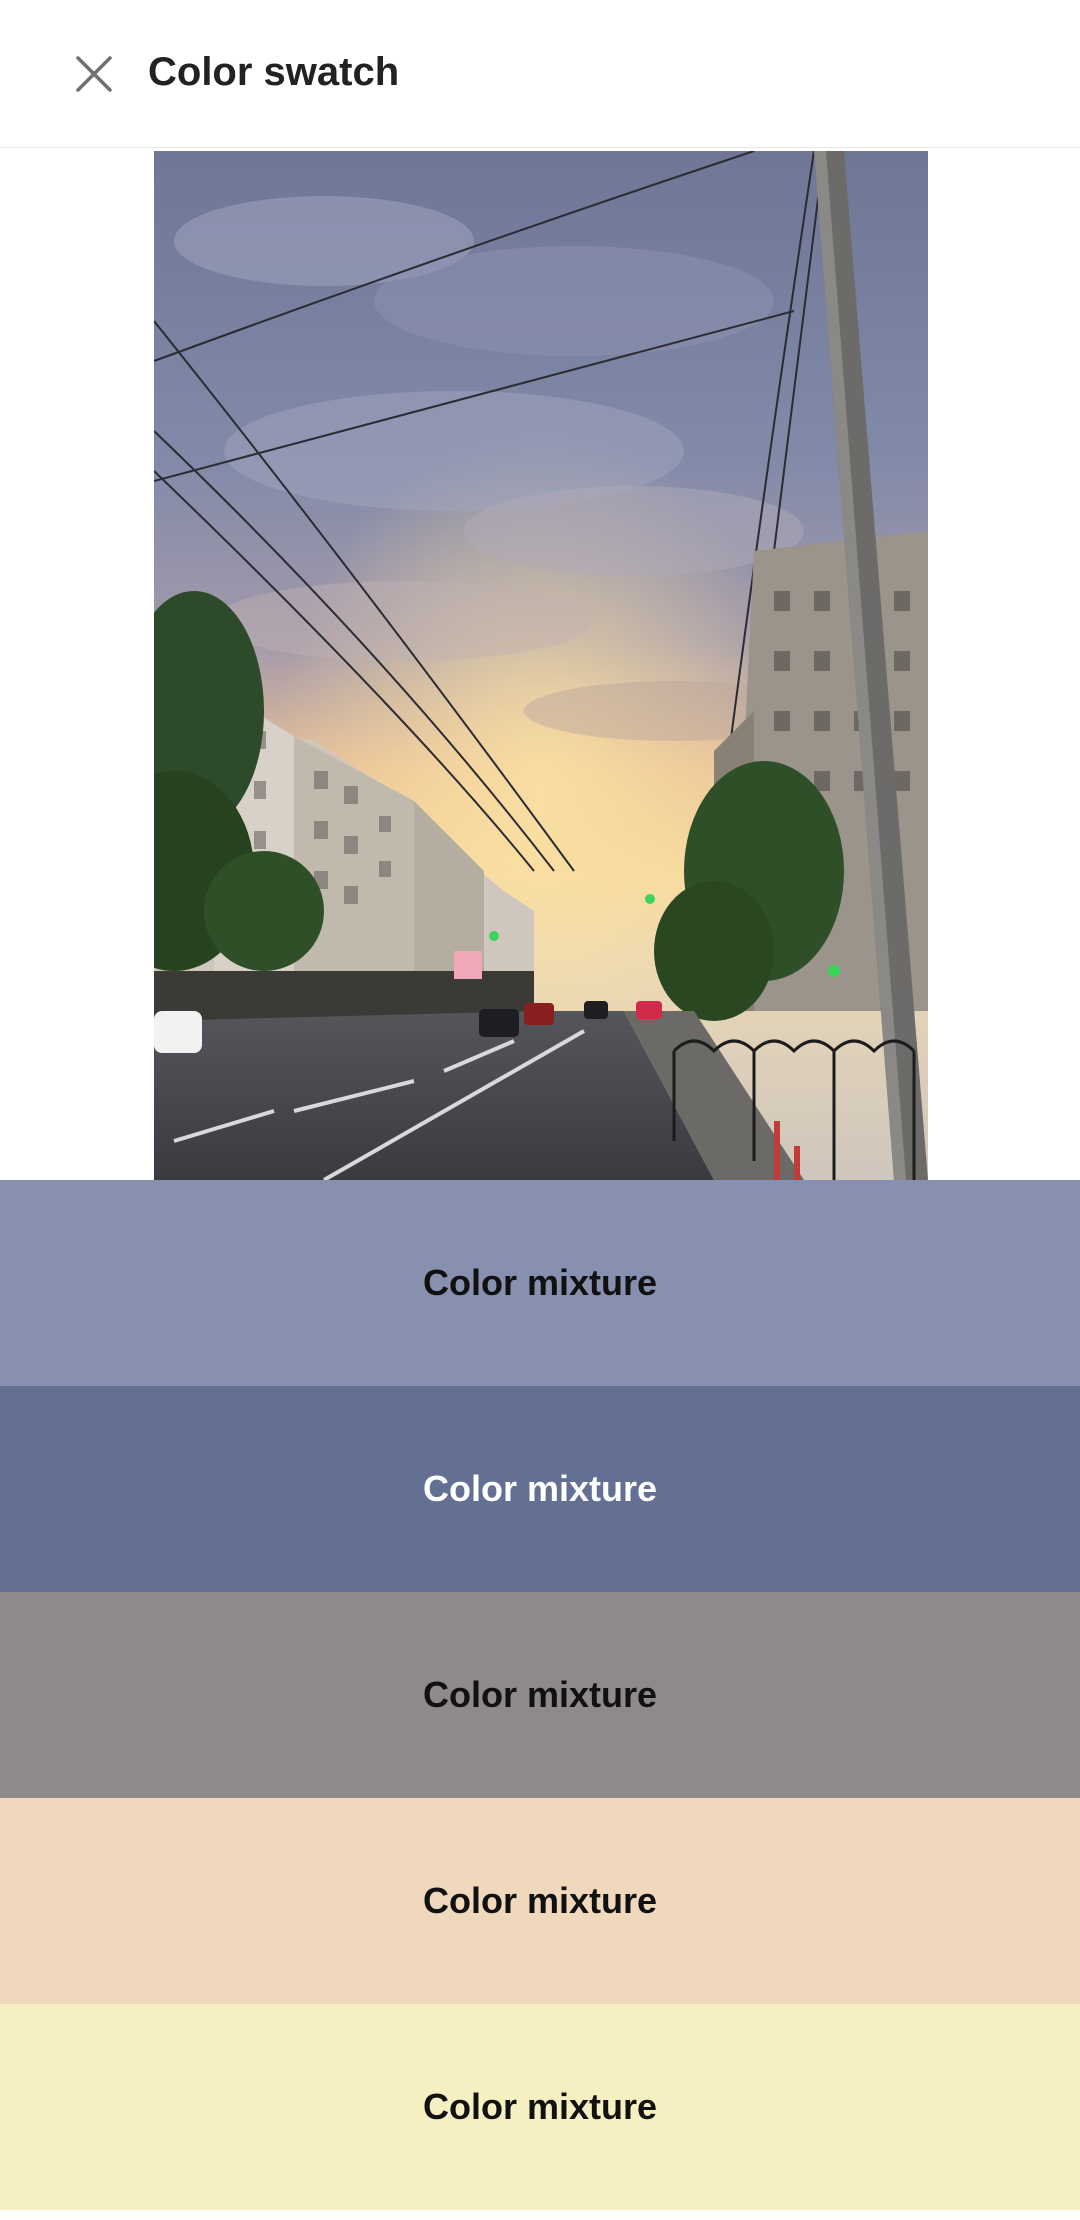  I want to click on close-button, so click(94, 74).